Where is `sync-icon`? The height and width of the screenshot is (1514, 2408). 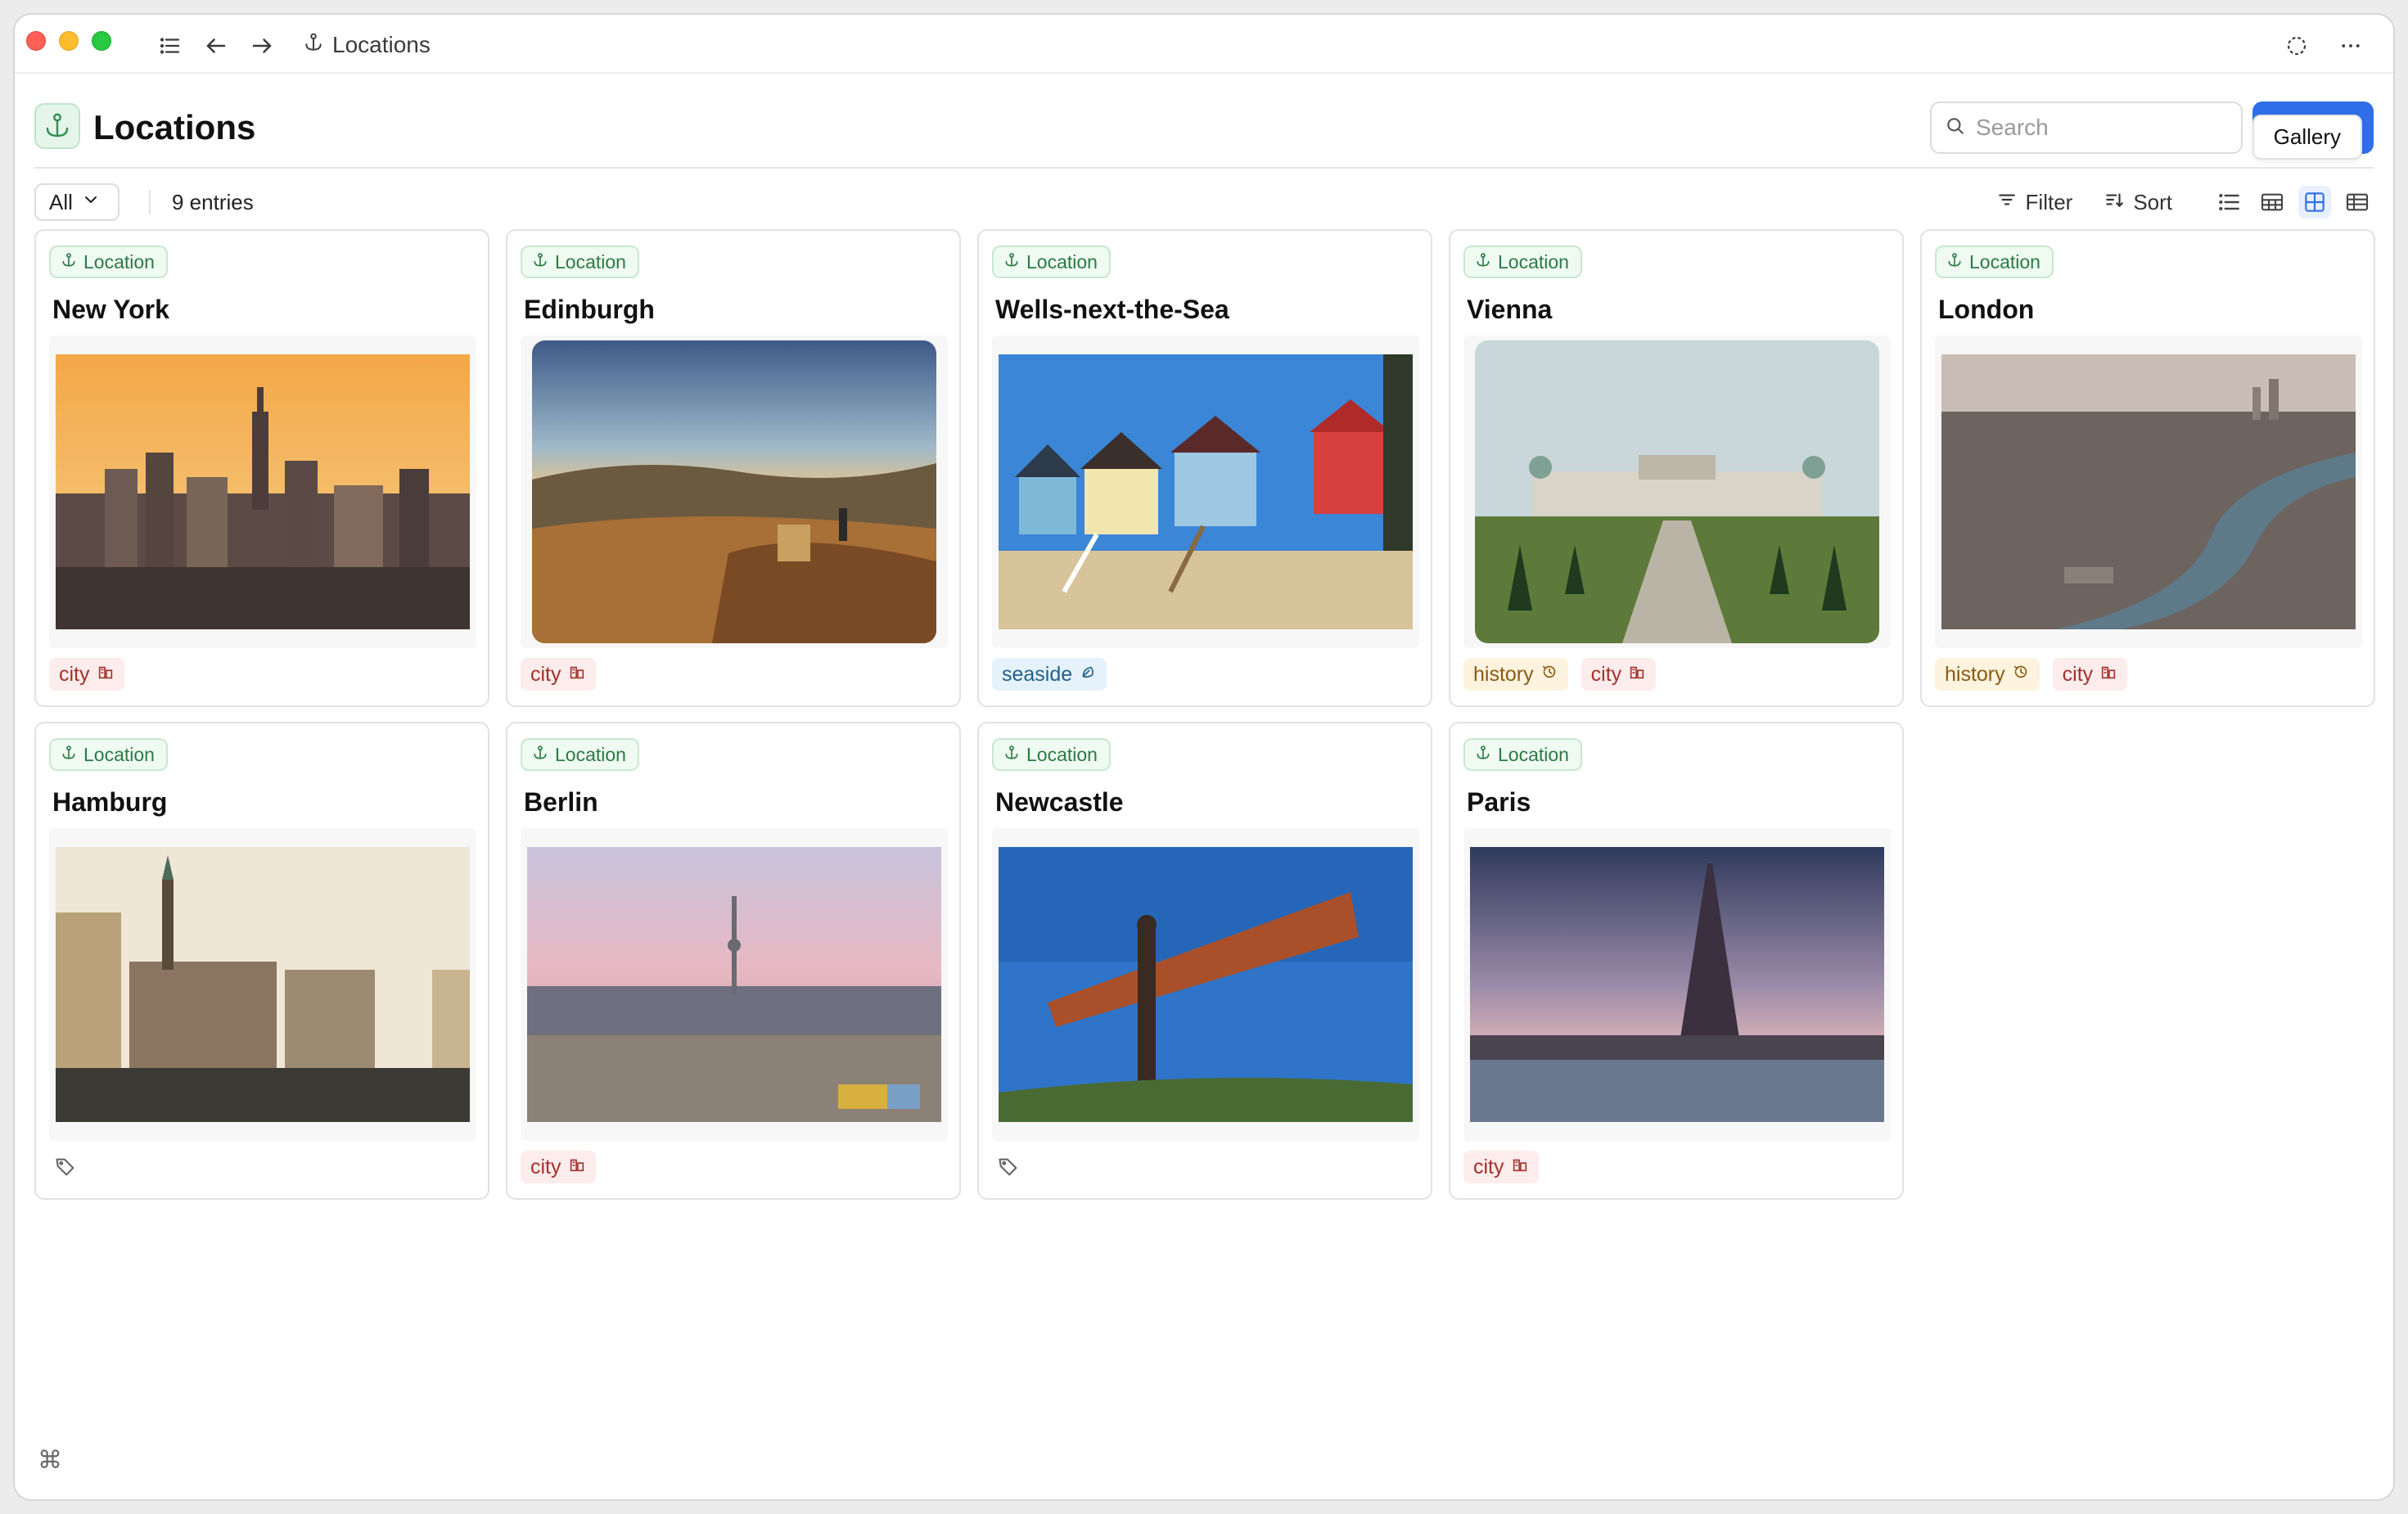
sync-icon is located at coordinates (2296, 45).